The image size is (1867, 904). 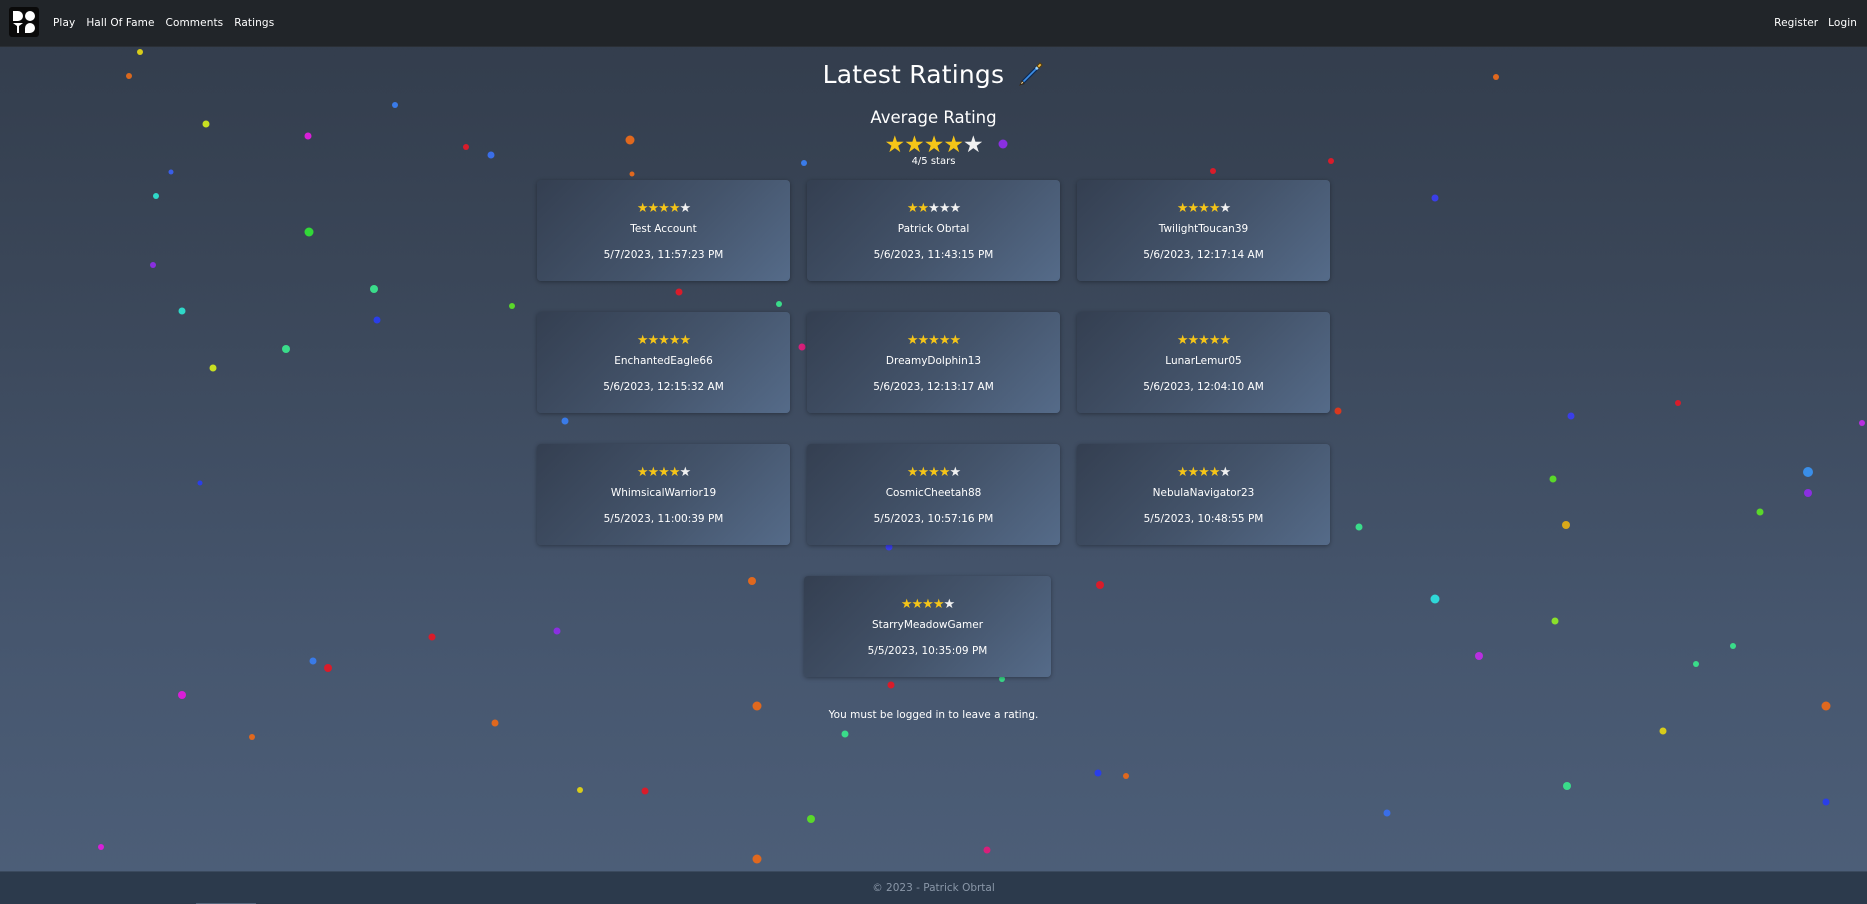 What do you see at coordinates (1203, 519) in the screenshot?
I see `rating-date: 5/5/2023, 10:48:55 PM` at bounding box center [1203, 519].